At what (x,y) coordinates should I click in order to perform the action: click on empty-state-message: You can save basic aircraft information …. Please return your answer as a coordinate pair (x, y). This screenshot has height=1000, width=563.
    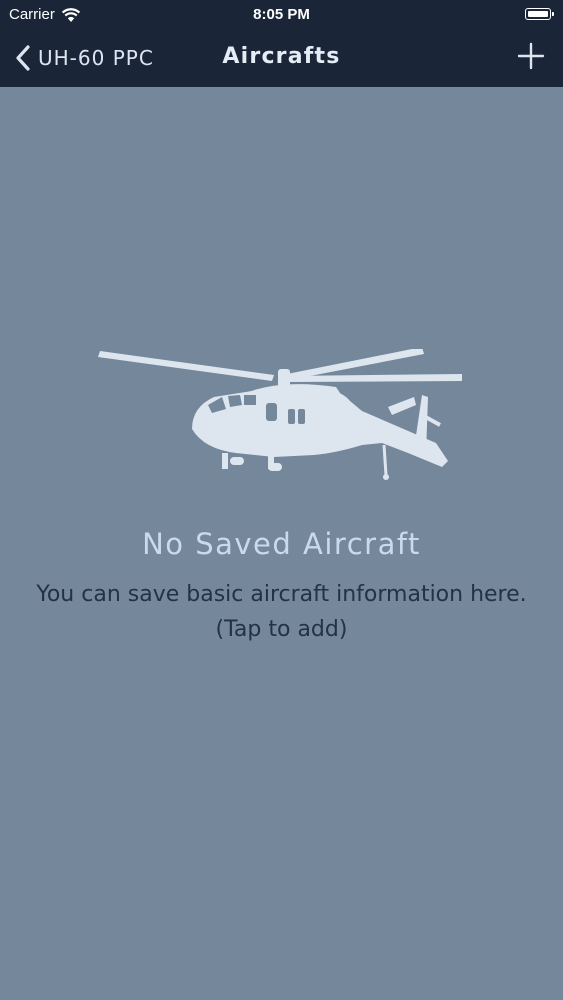
    Looking at the image, I should click on (281, 612).